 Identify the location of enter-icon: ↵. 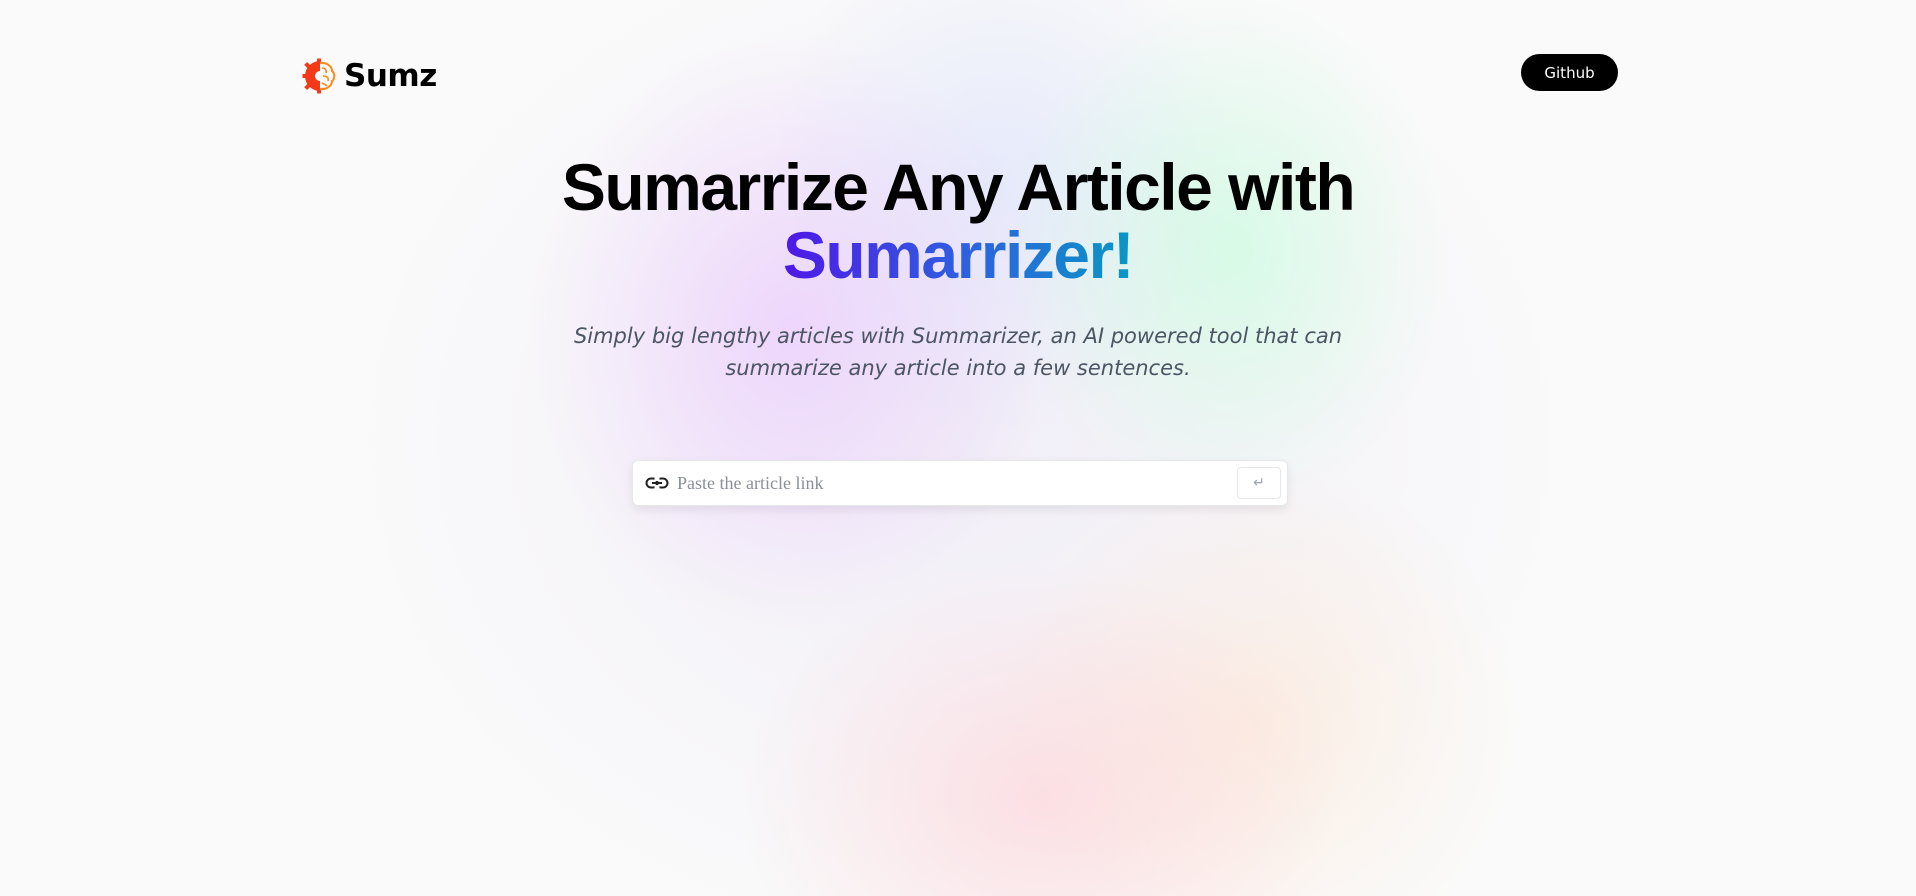
(1259, 483).